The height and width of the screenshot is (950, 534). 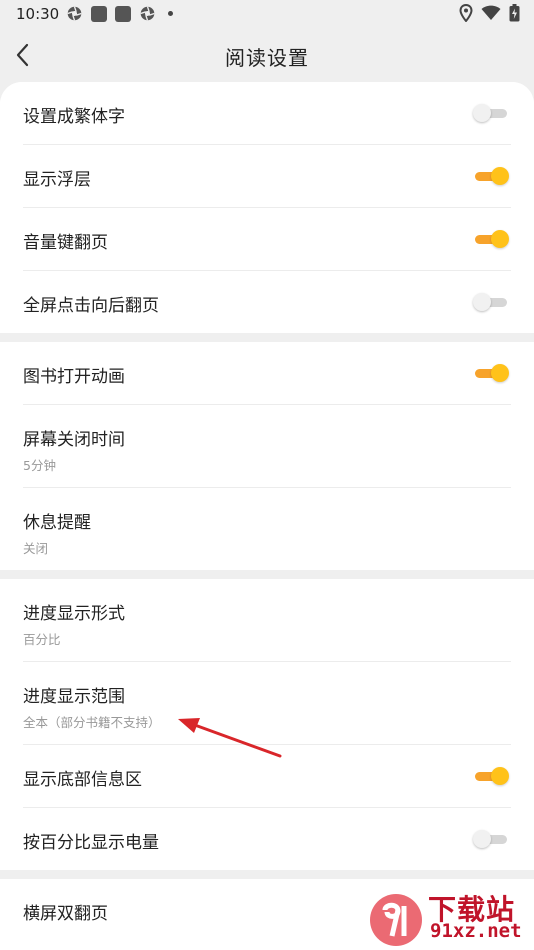 I want to click on setting-label: 全屏点击向后翻页, so click(x=91, y=306).